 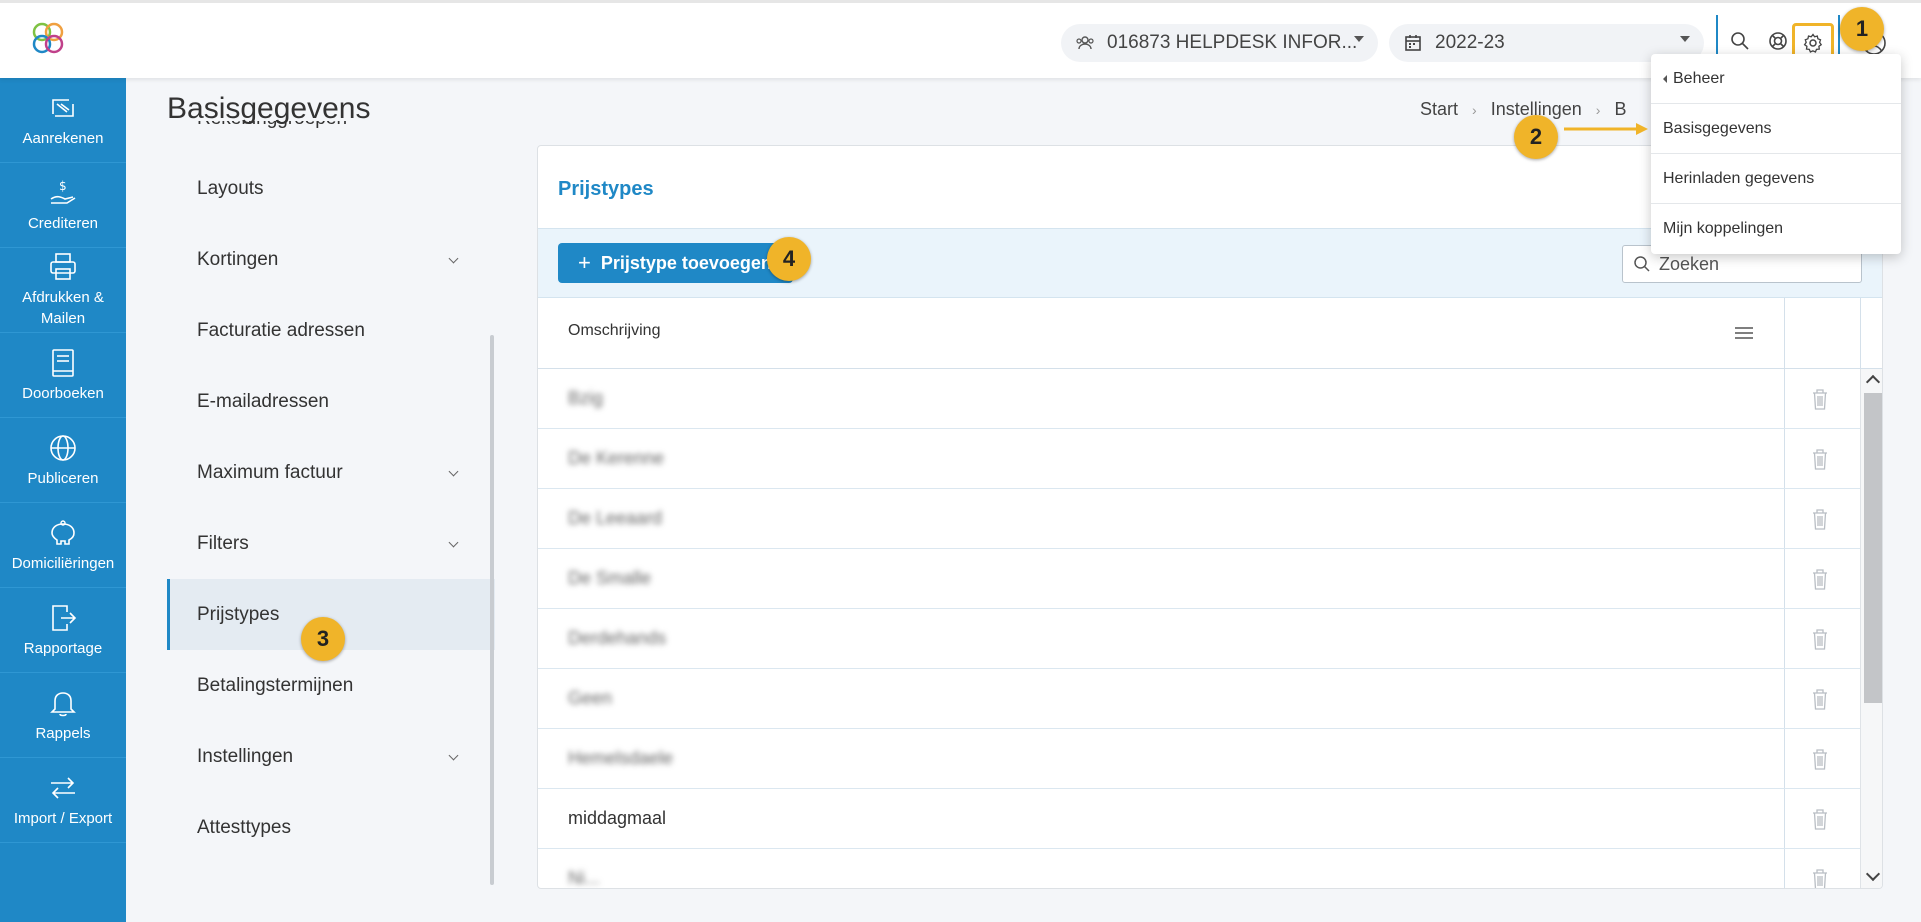 What do you see at coordinates (63, 478) in the screenshot?
I see `nav-item-label: Publiceren` at bounding box center [63, 478].